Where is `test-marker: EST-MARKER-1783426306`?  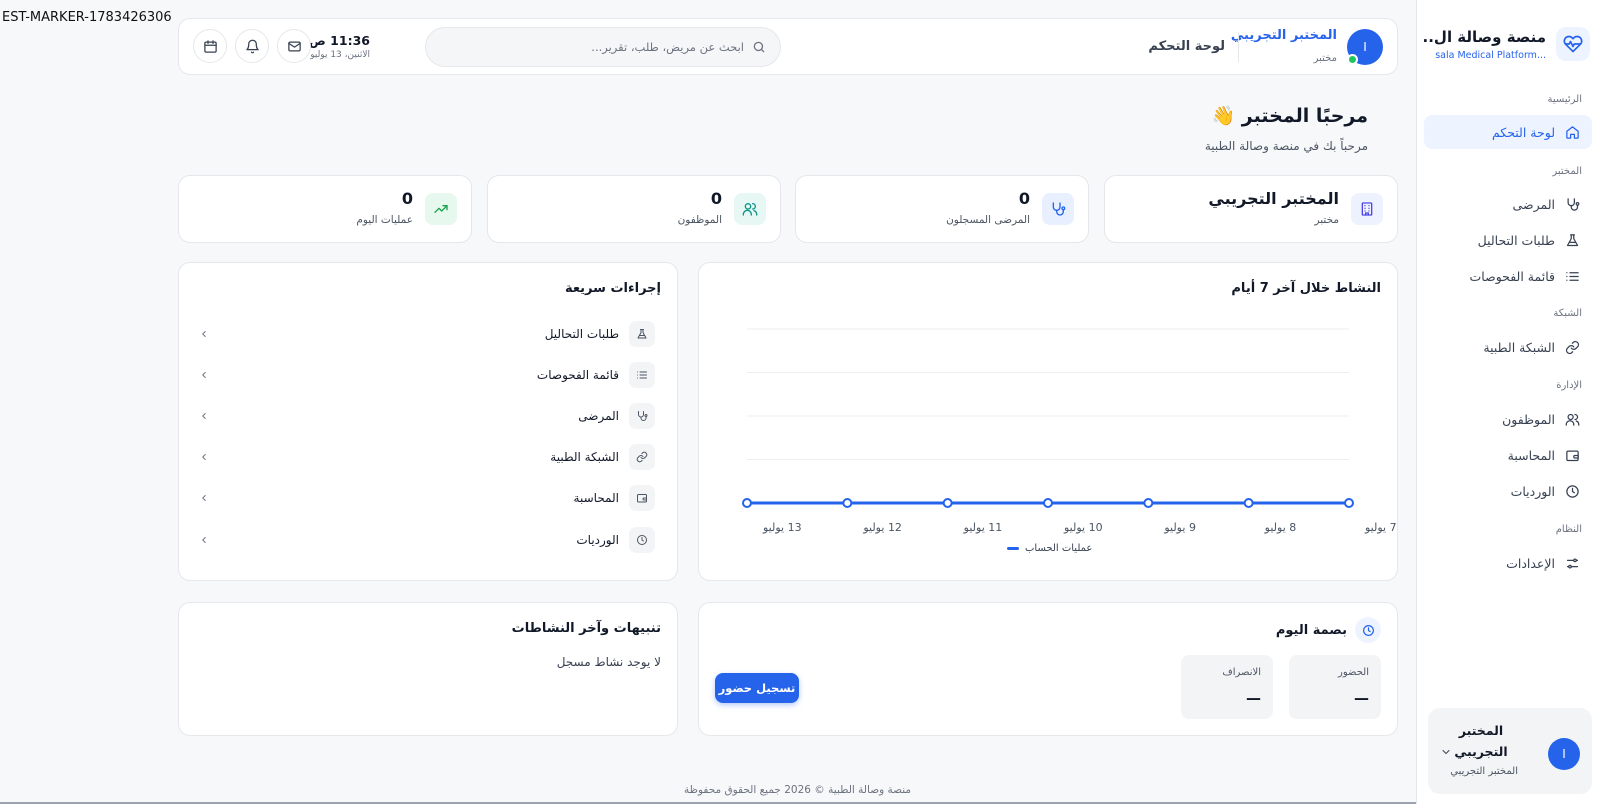 test-marker: EST-MARKER-1783426306 is located at coordinates (87, 17).